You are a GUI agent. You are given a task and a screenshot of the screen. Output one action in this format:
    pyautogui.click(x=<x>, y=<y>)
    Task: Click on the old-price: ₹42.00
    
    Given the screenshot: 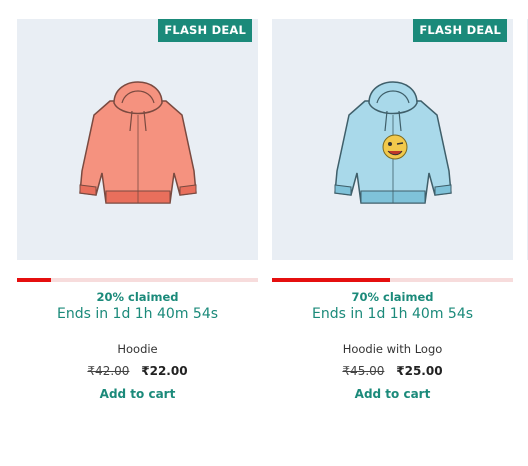 What is the action you would take?
    pyautogui.click(x=108, y=371)
    